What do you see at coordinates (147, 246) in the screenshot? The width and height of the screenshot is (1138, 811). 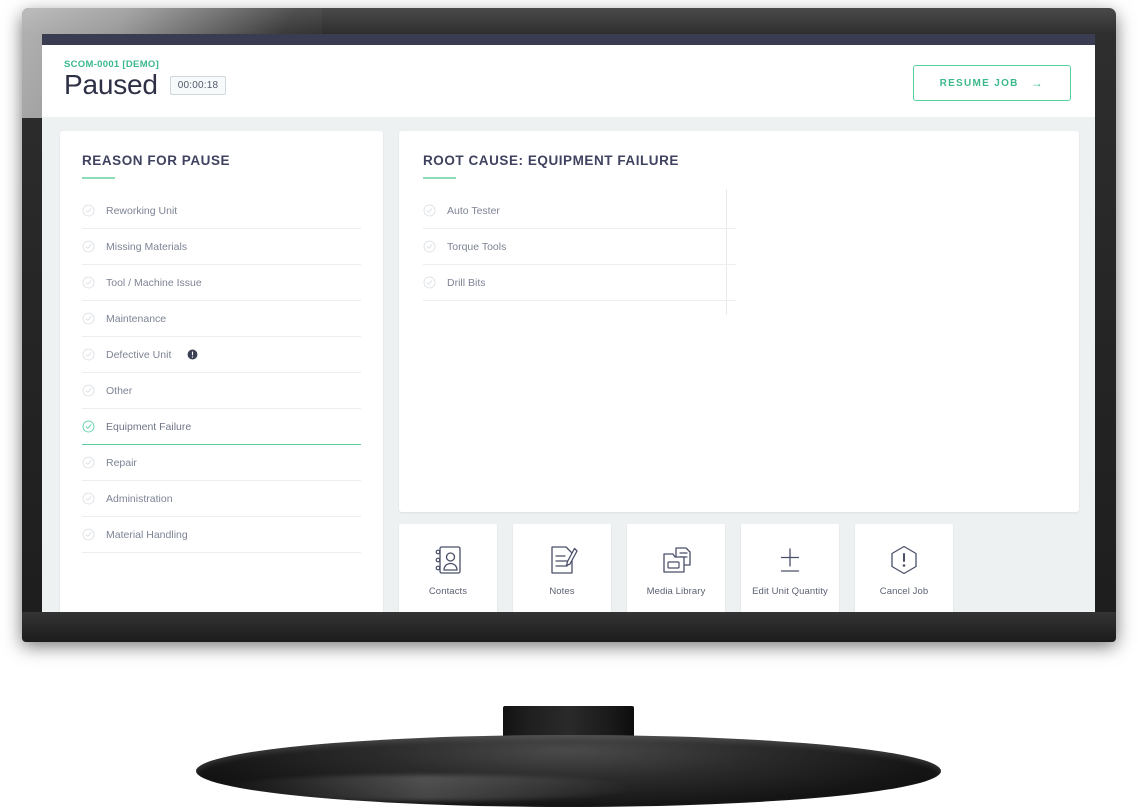 I see `reason-option-label: Missing Materials` at bounding box center [147, 246].